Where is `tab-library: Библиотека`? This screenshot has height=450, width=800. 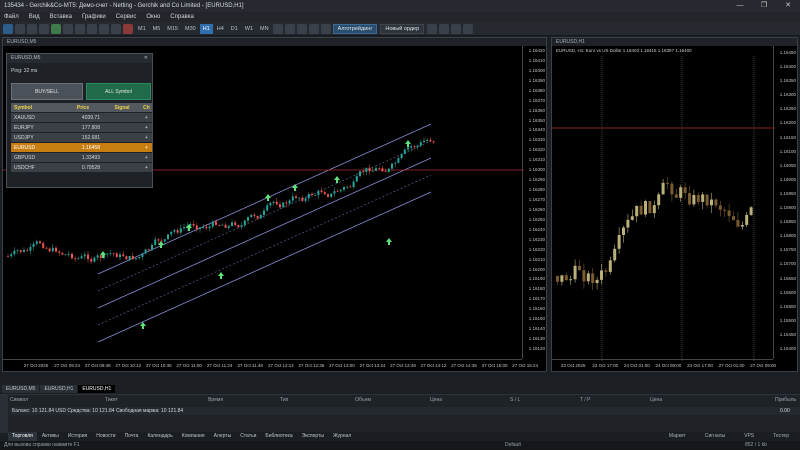 tab-library: Библиотека is located at coordinates (278, 436).